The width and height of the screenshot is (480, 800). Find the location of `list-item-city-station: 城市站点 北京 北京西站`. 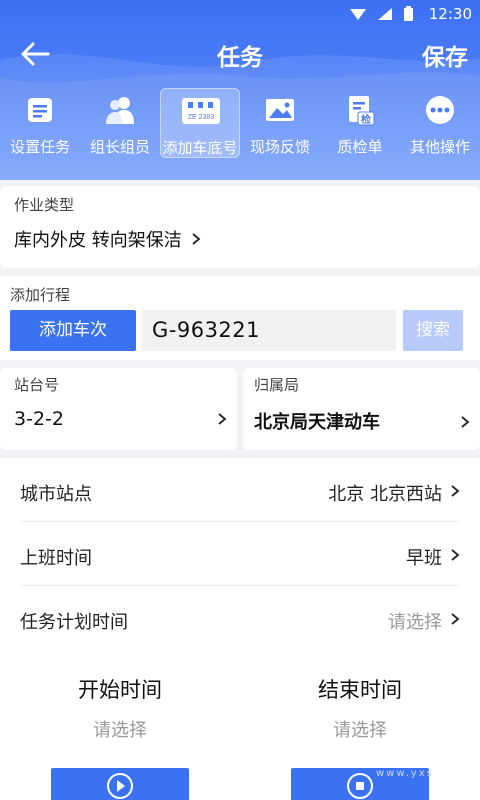

list-item-city-station: 城市站点 北京 北京西站 is located at coordinates (240, 490).